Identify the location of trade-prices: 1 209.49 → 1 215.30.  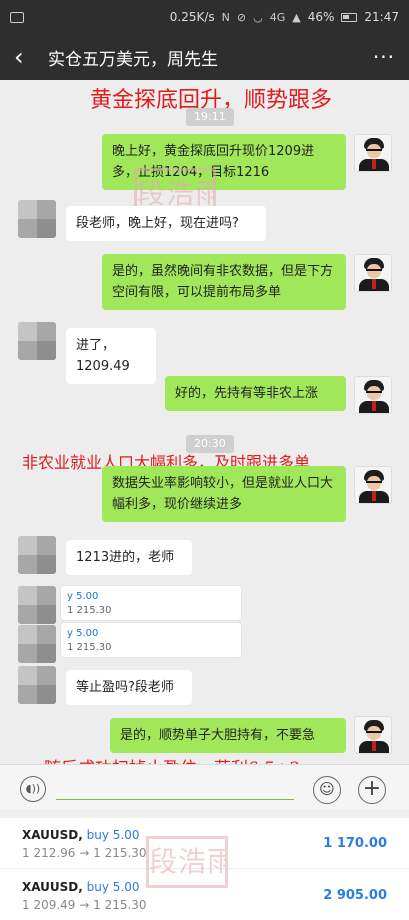
(84, 905).